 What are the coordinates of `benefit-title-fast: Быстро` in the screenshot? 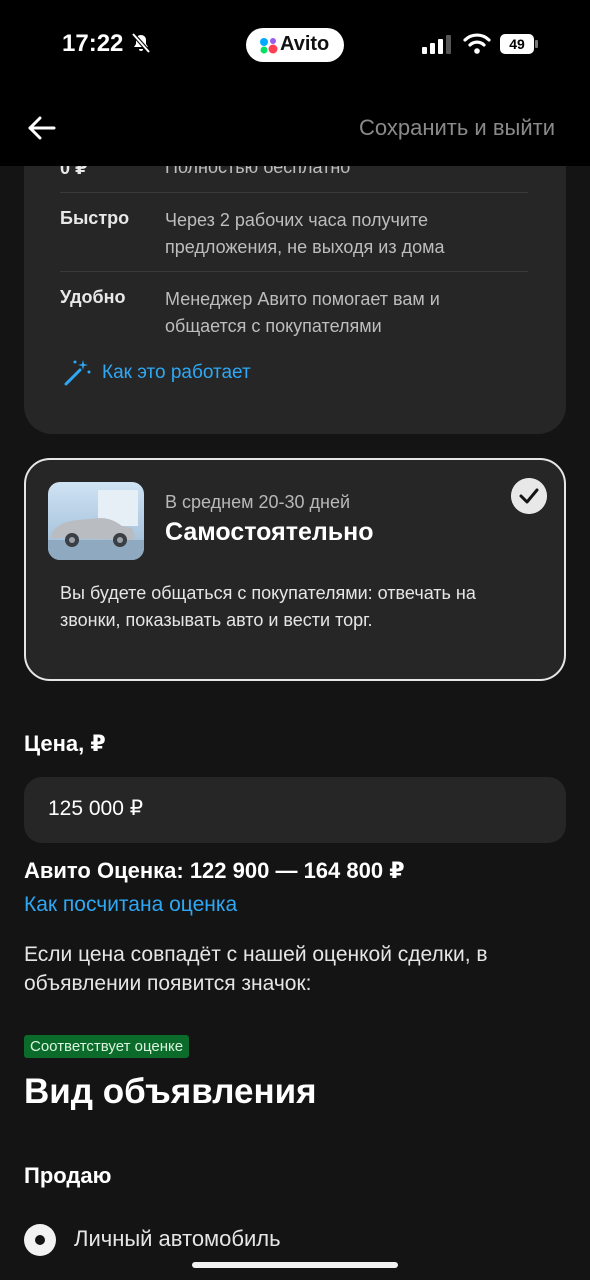 It's located at (95, 218).